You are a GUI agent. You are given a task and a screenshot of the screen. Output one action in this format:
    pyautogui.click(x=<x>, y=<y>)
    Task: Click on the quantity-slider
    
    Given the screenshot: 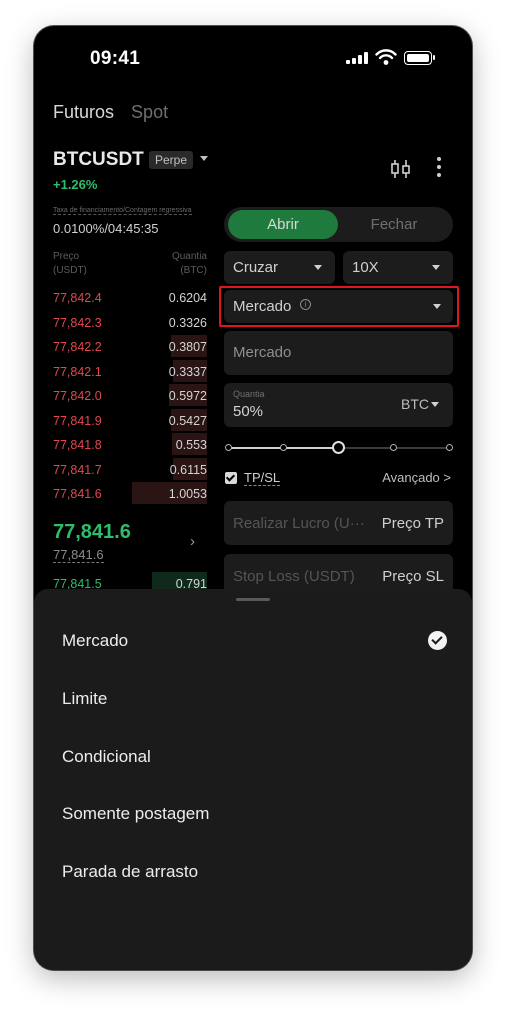 What is the action you would take?
    pyautogui.click(x=338, y=447)
    